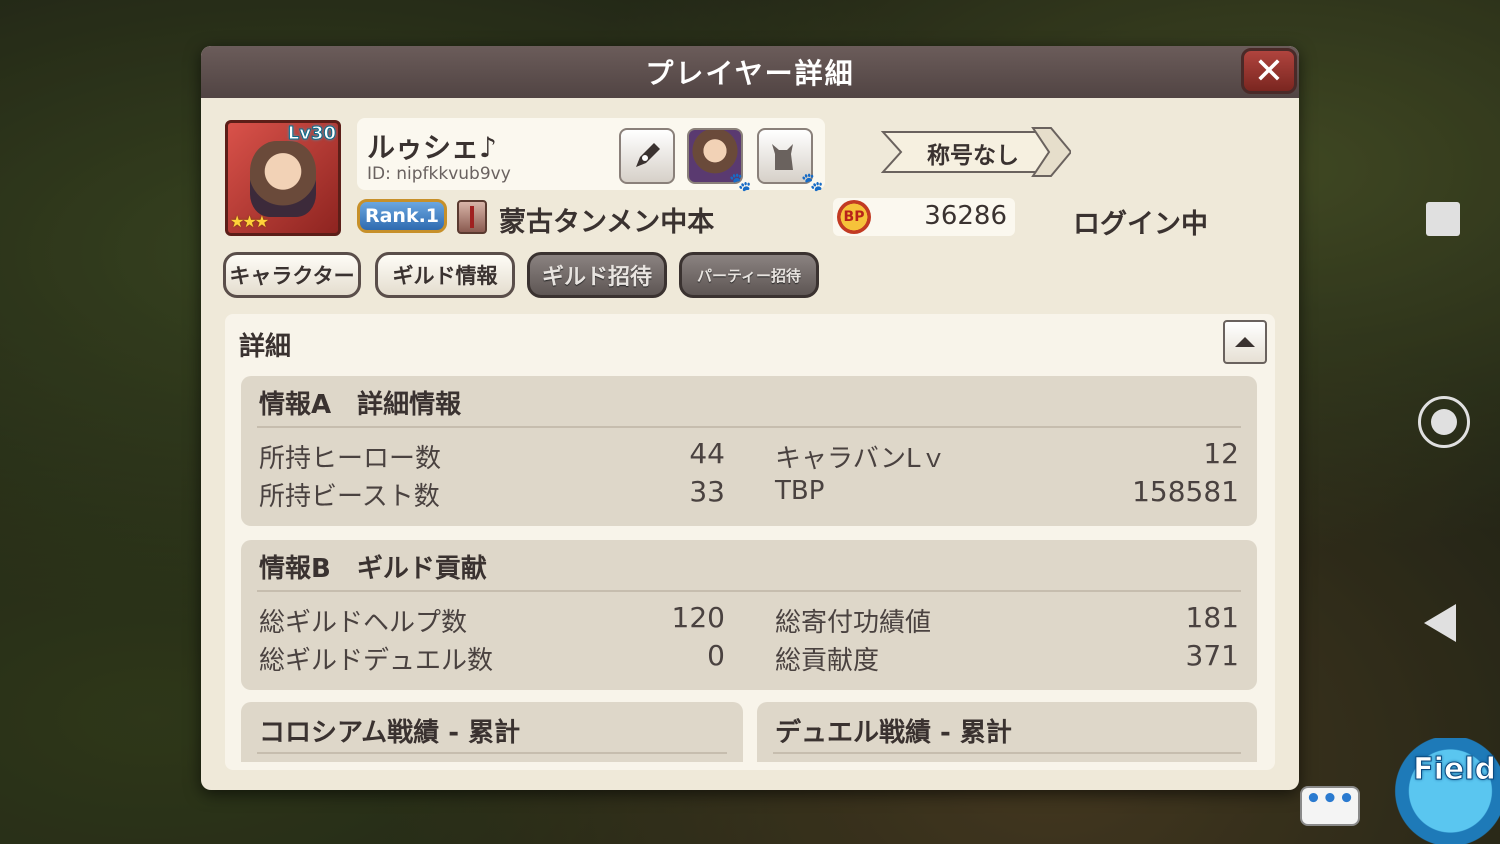 Image resolution: width=1500 pixels, height=844 pixels. What do you see at coordinates (349, 497) in the screenshot?
I see `beast-count-label: 所持ビースト数` at bounding box center [349, 497].